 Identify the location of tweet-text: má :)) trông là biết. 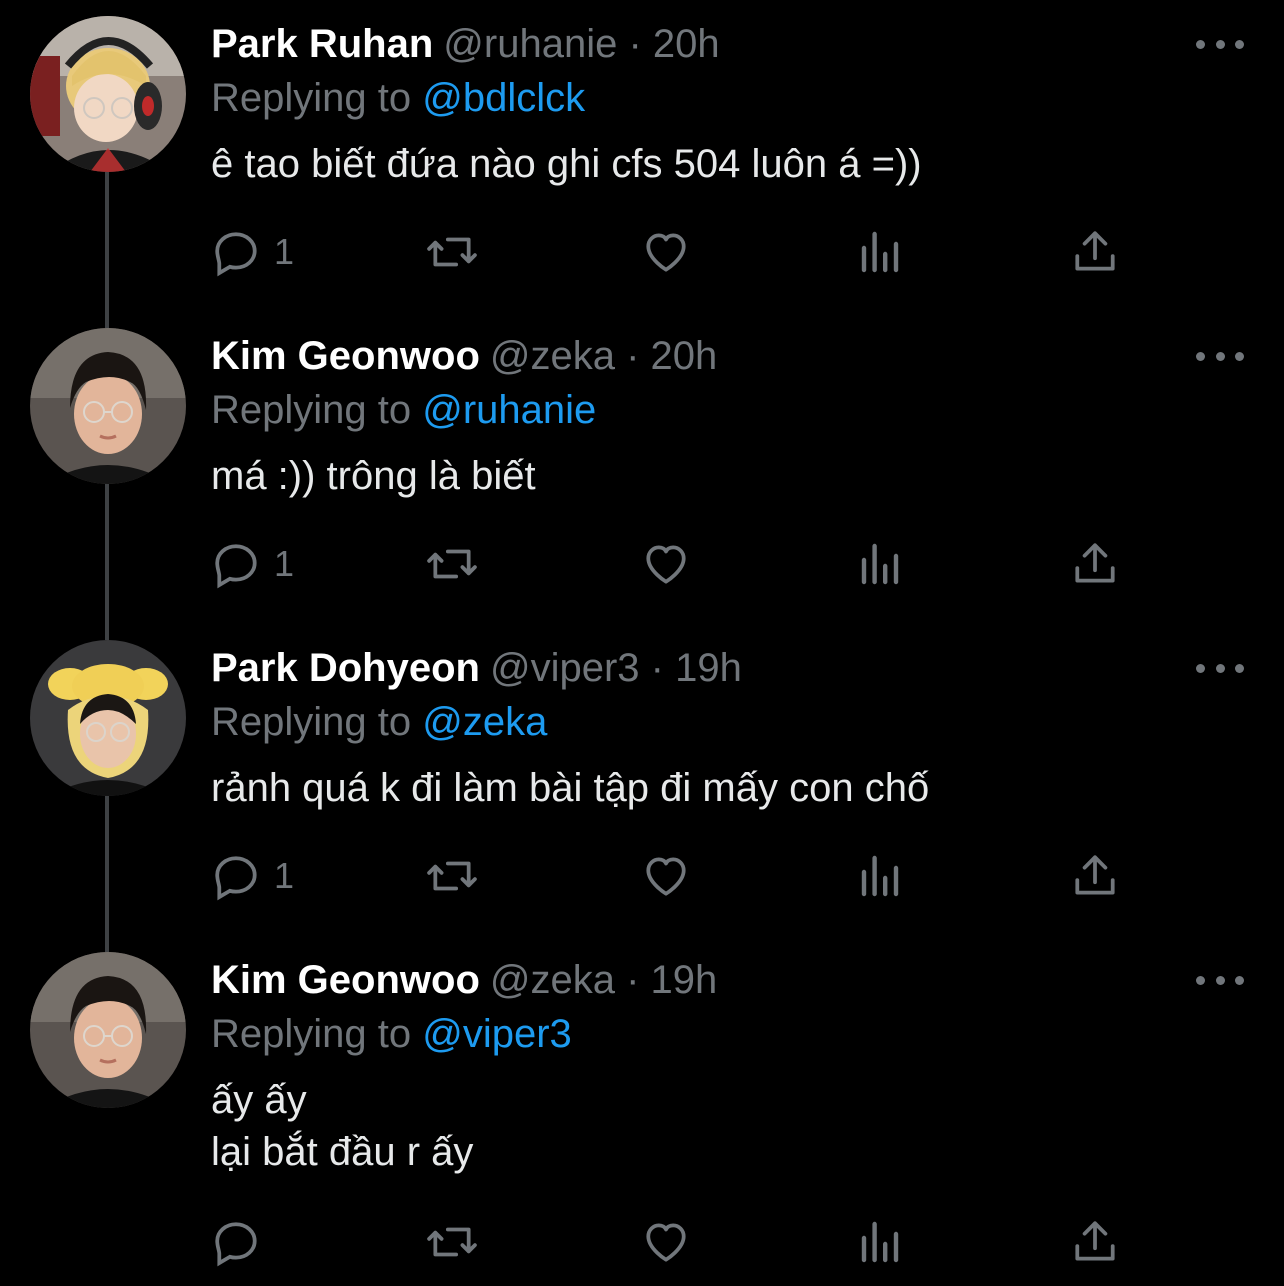
(373, 476).